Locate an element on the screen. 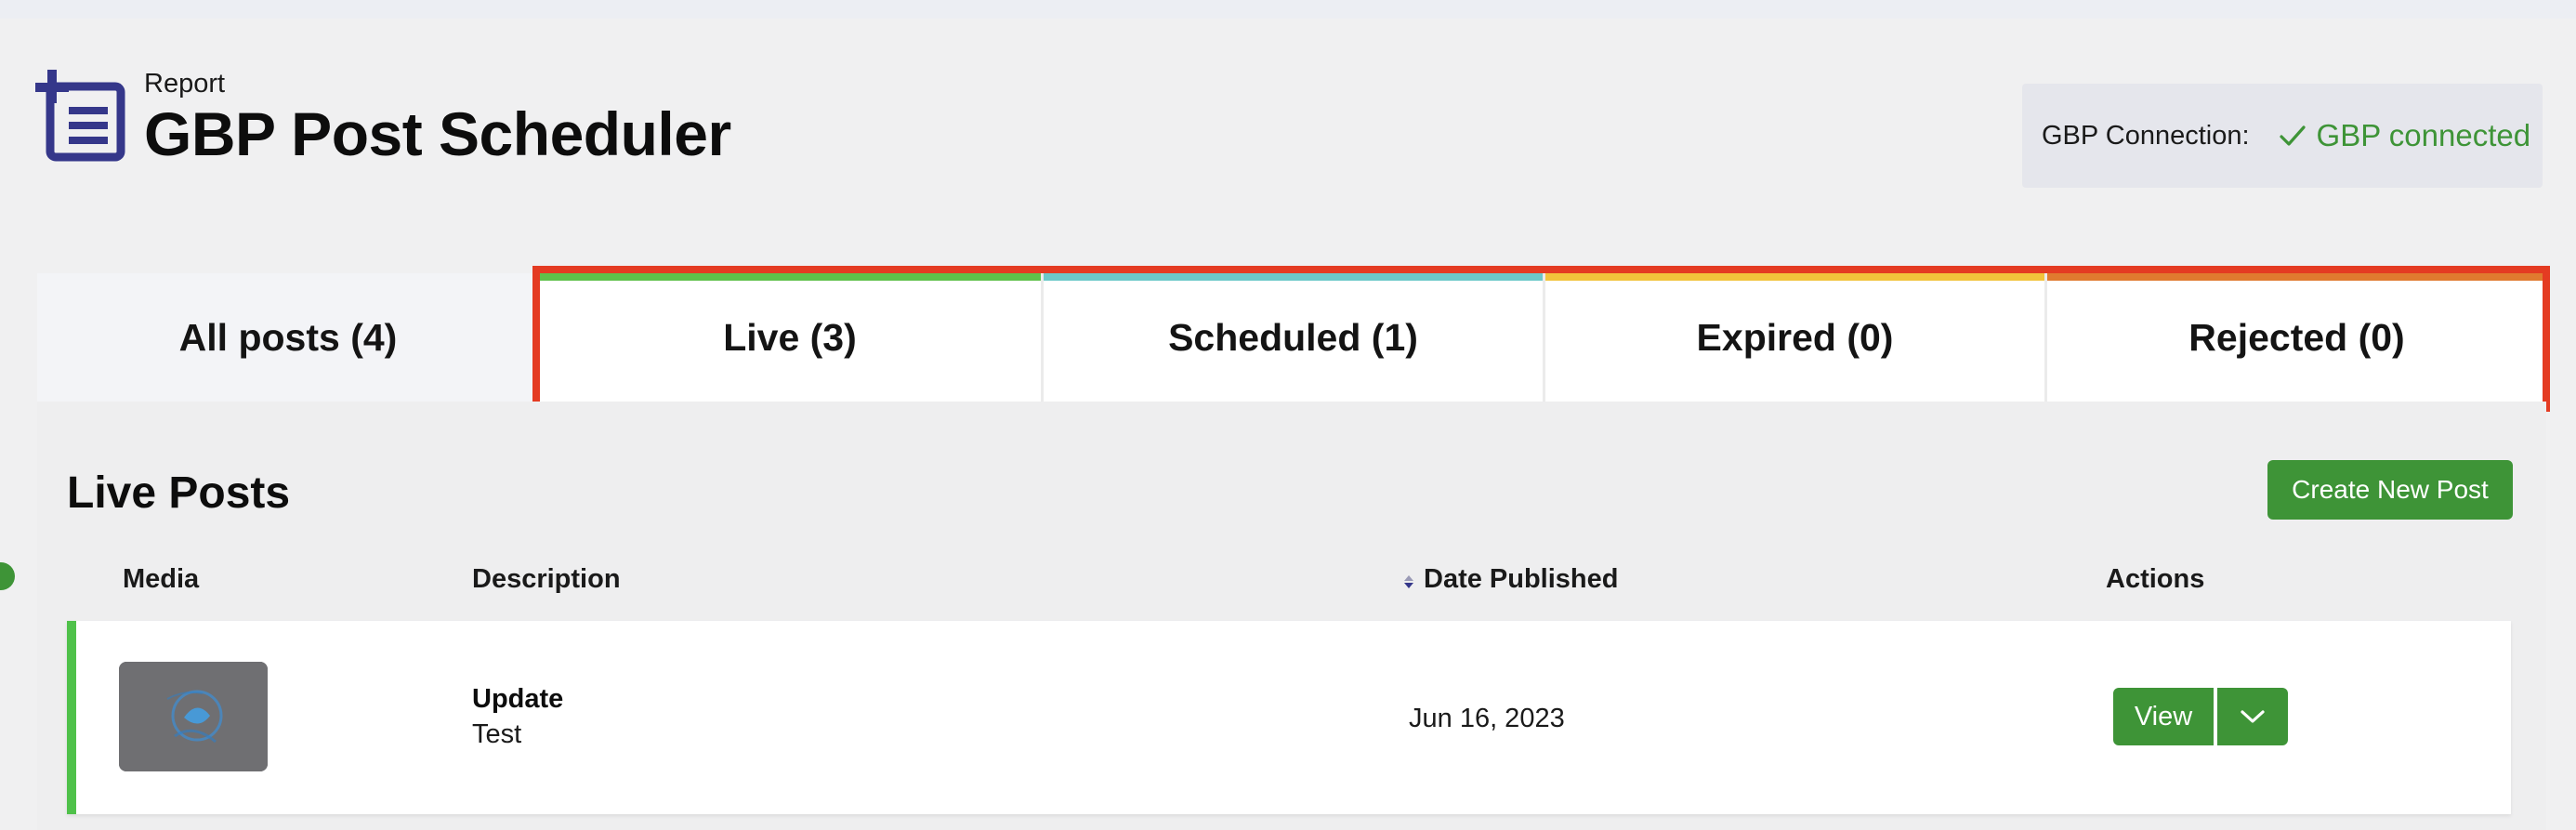 The width and height of the screenshot is (2576, 830). create-new-post-button: Create New Post is located at coordinates (2390, 490).